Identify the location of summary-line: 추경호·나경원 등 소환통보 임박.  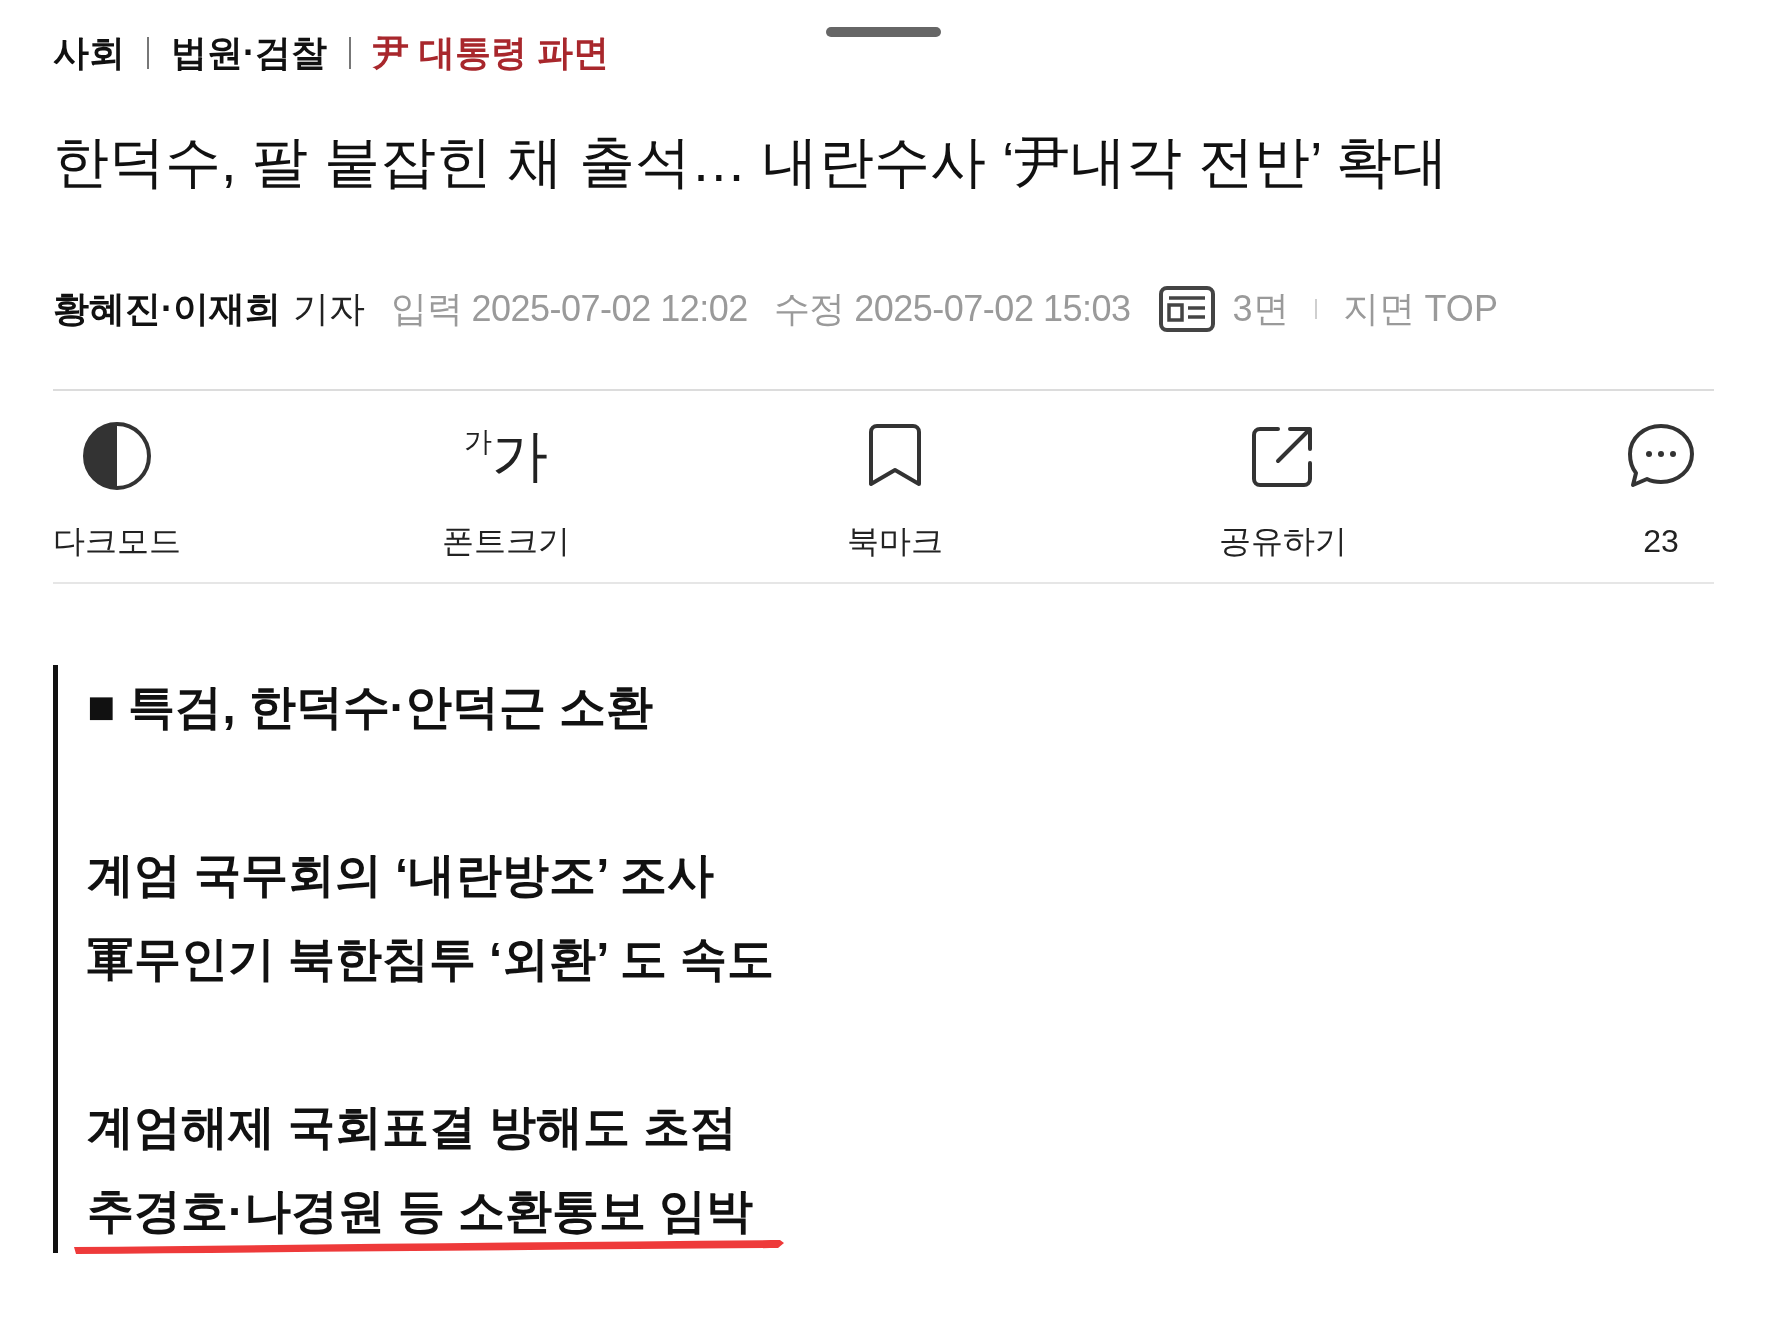
(420, 1211).